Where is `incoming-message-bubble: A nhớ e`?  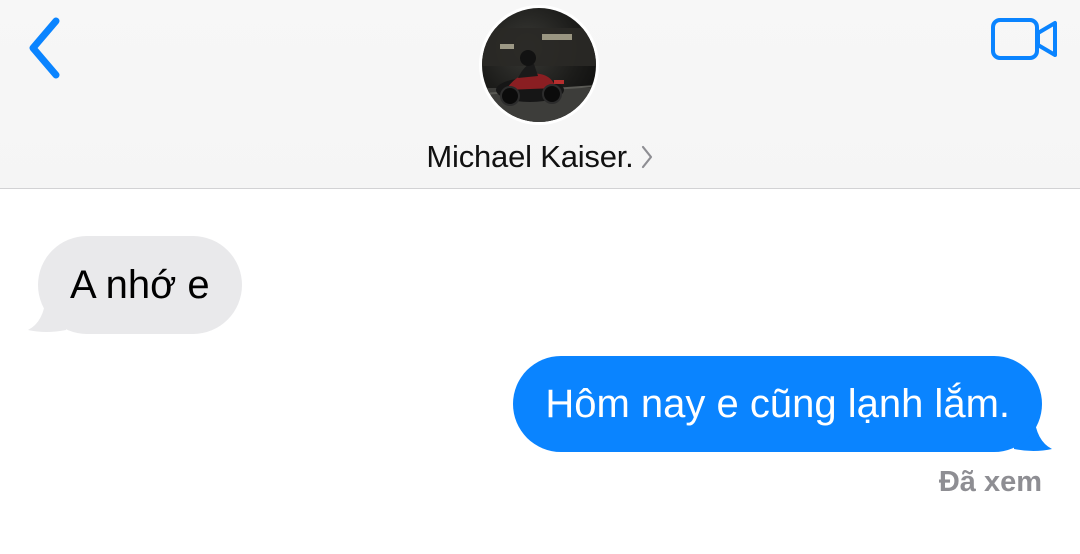
incoming-message-bubble: A nhớ e is located at coordinates (140, 285).